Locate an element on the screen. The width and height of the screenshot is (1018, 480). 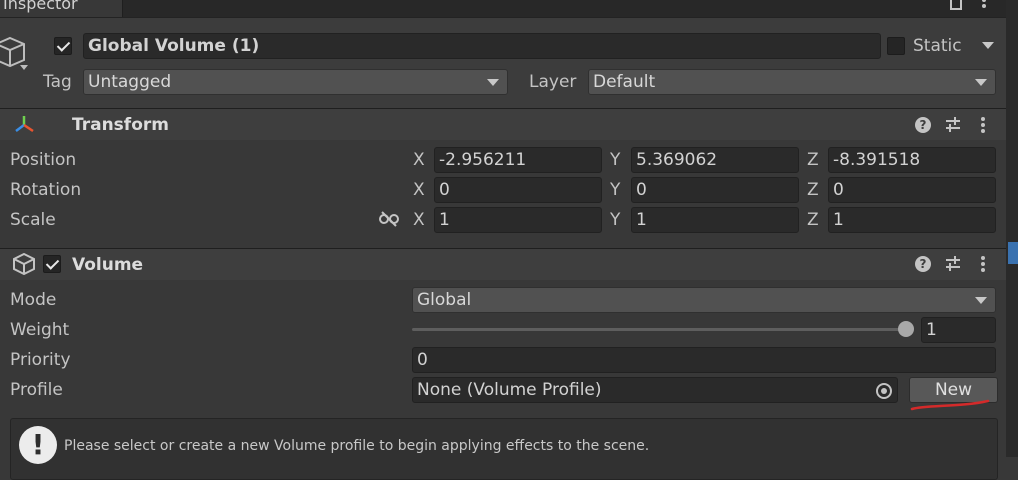
volume-title: Volume is located at coordinates (108, 265).